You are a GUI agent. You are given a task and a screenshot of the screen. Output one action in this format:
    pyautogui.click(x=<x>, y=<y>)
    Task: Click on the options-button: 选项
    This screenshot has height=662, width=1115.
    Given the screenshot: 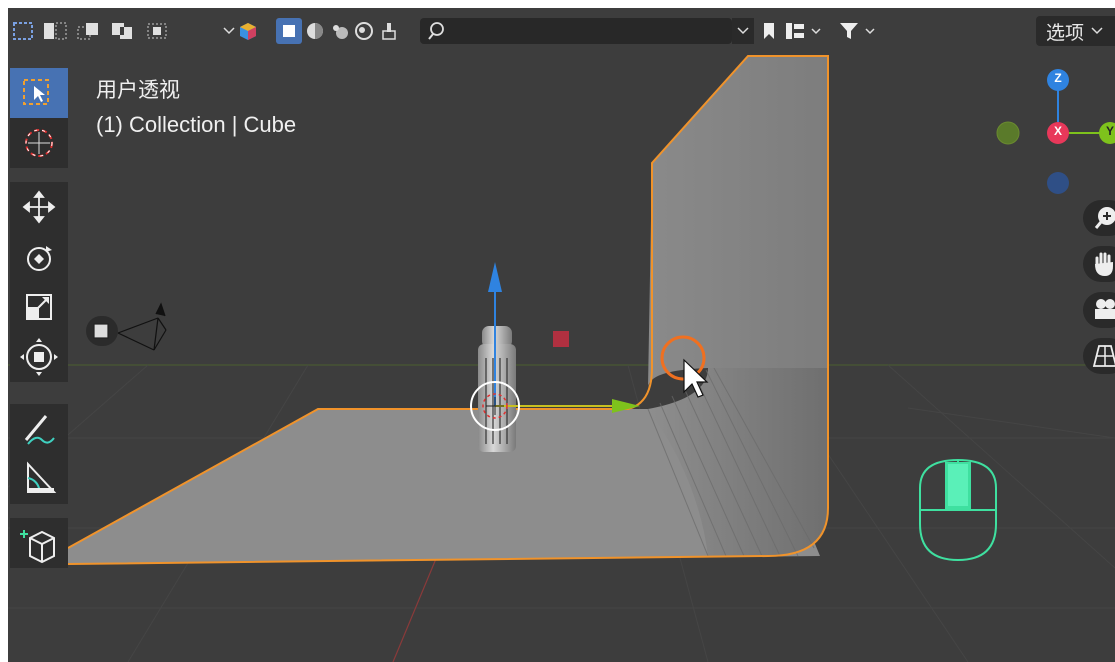 What is the action you would take?
    pyautogui.click(x=1075, y=31)
    